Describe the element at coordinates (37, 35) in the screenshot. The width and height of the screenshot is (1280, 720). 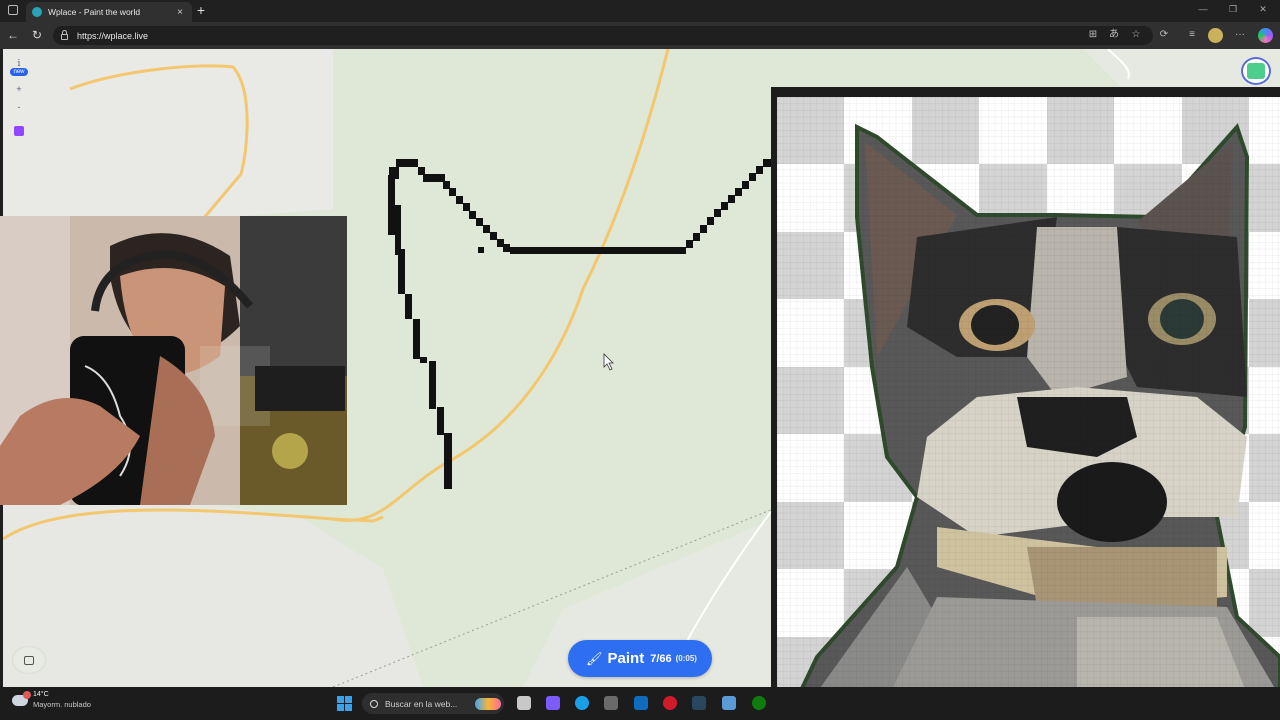
I see `refresh-icon: ↻` at that location.